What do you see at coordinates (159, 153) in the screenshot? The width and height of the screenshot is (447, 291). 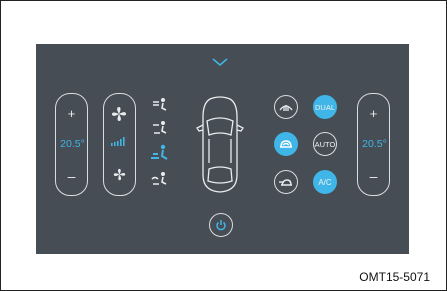 I see `airflow-feet-icon` at bounding box center [159, 153].